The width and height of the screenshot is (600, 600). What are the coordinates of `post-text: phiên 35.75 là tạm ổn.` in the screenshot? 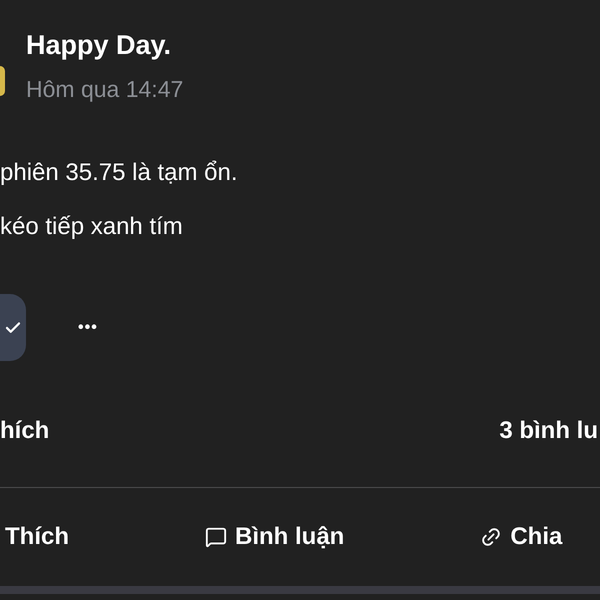 It's located at (119, 173).